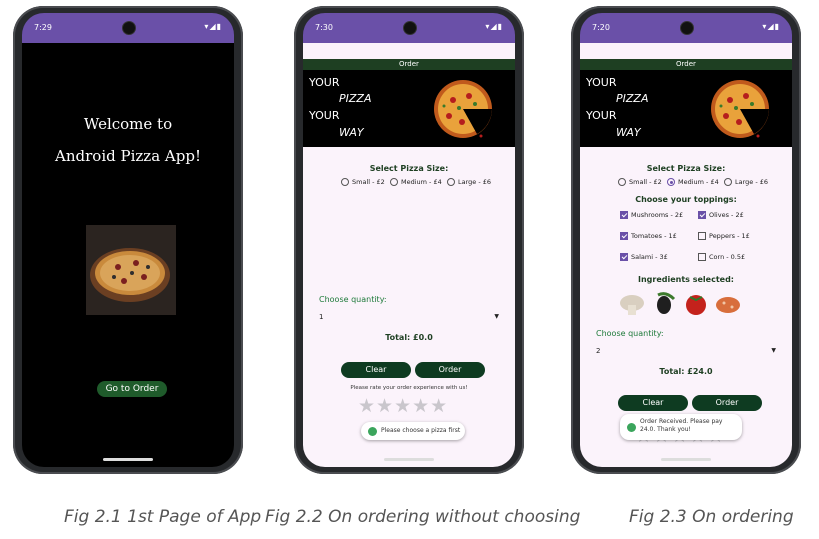 The height and width of the screenshot is (539, 819). I want to click on topping-salami: Salami - 3£, so click(644, 257).